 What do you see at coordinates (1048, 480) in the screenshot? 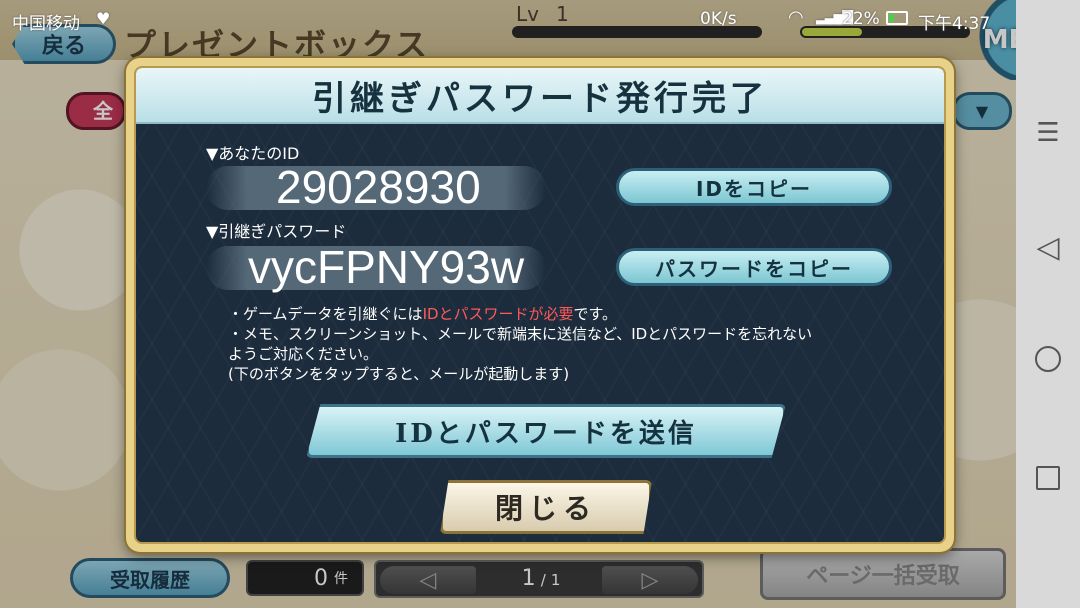
I see `recent-apps-icon` at bounding box center [1048, 480].